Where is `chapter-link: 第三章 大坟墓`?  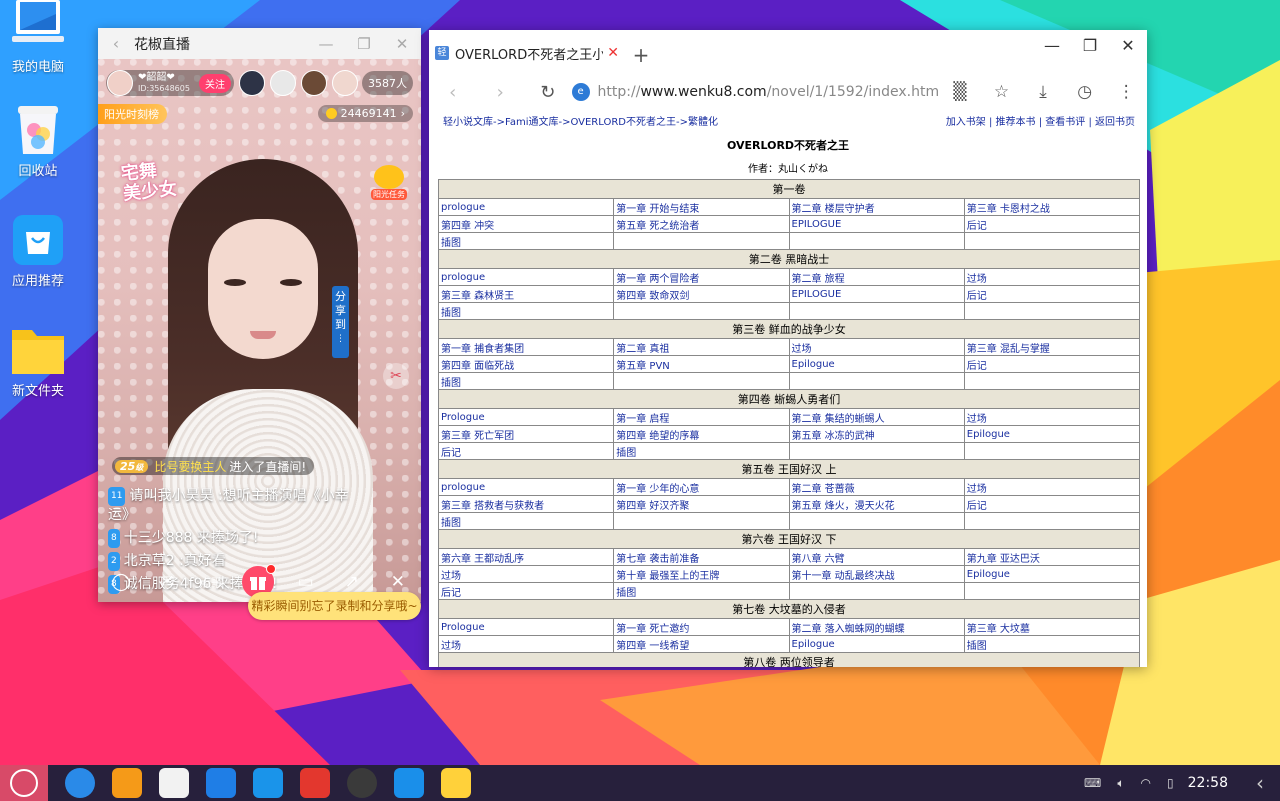
chapter-link: 第三章 大坟墓 is located at coordinates (1052, 627).